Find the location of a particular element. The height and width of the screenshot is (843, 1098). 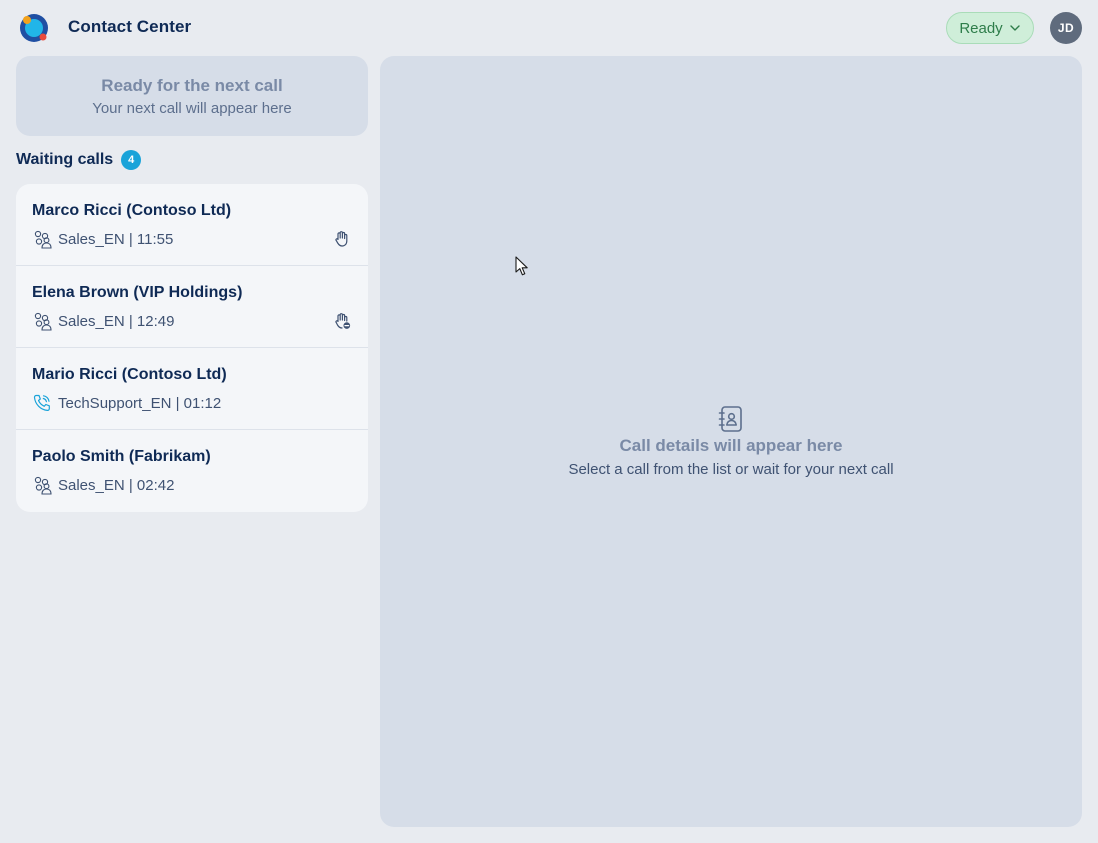

mouse-cursor-icon is located at coordinates (521, 266).